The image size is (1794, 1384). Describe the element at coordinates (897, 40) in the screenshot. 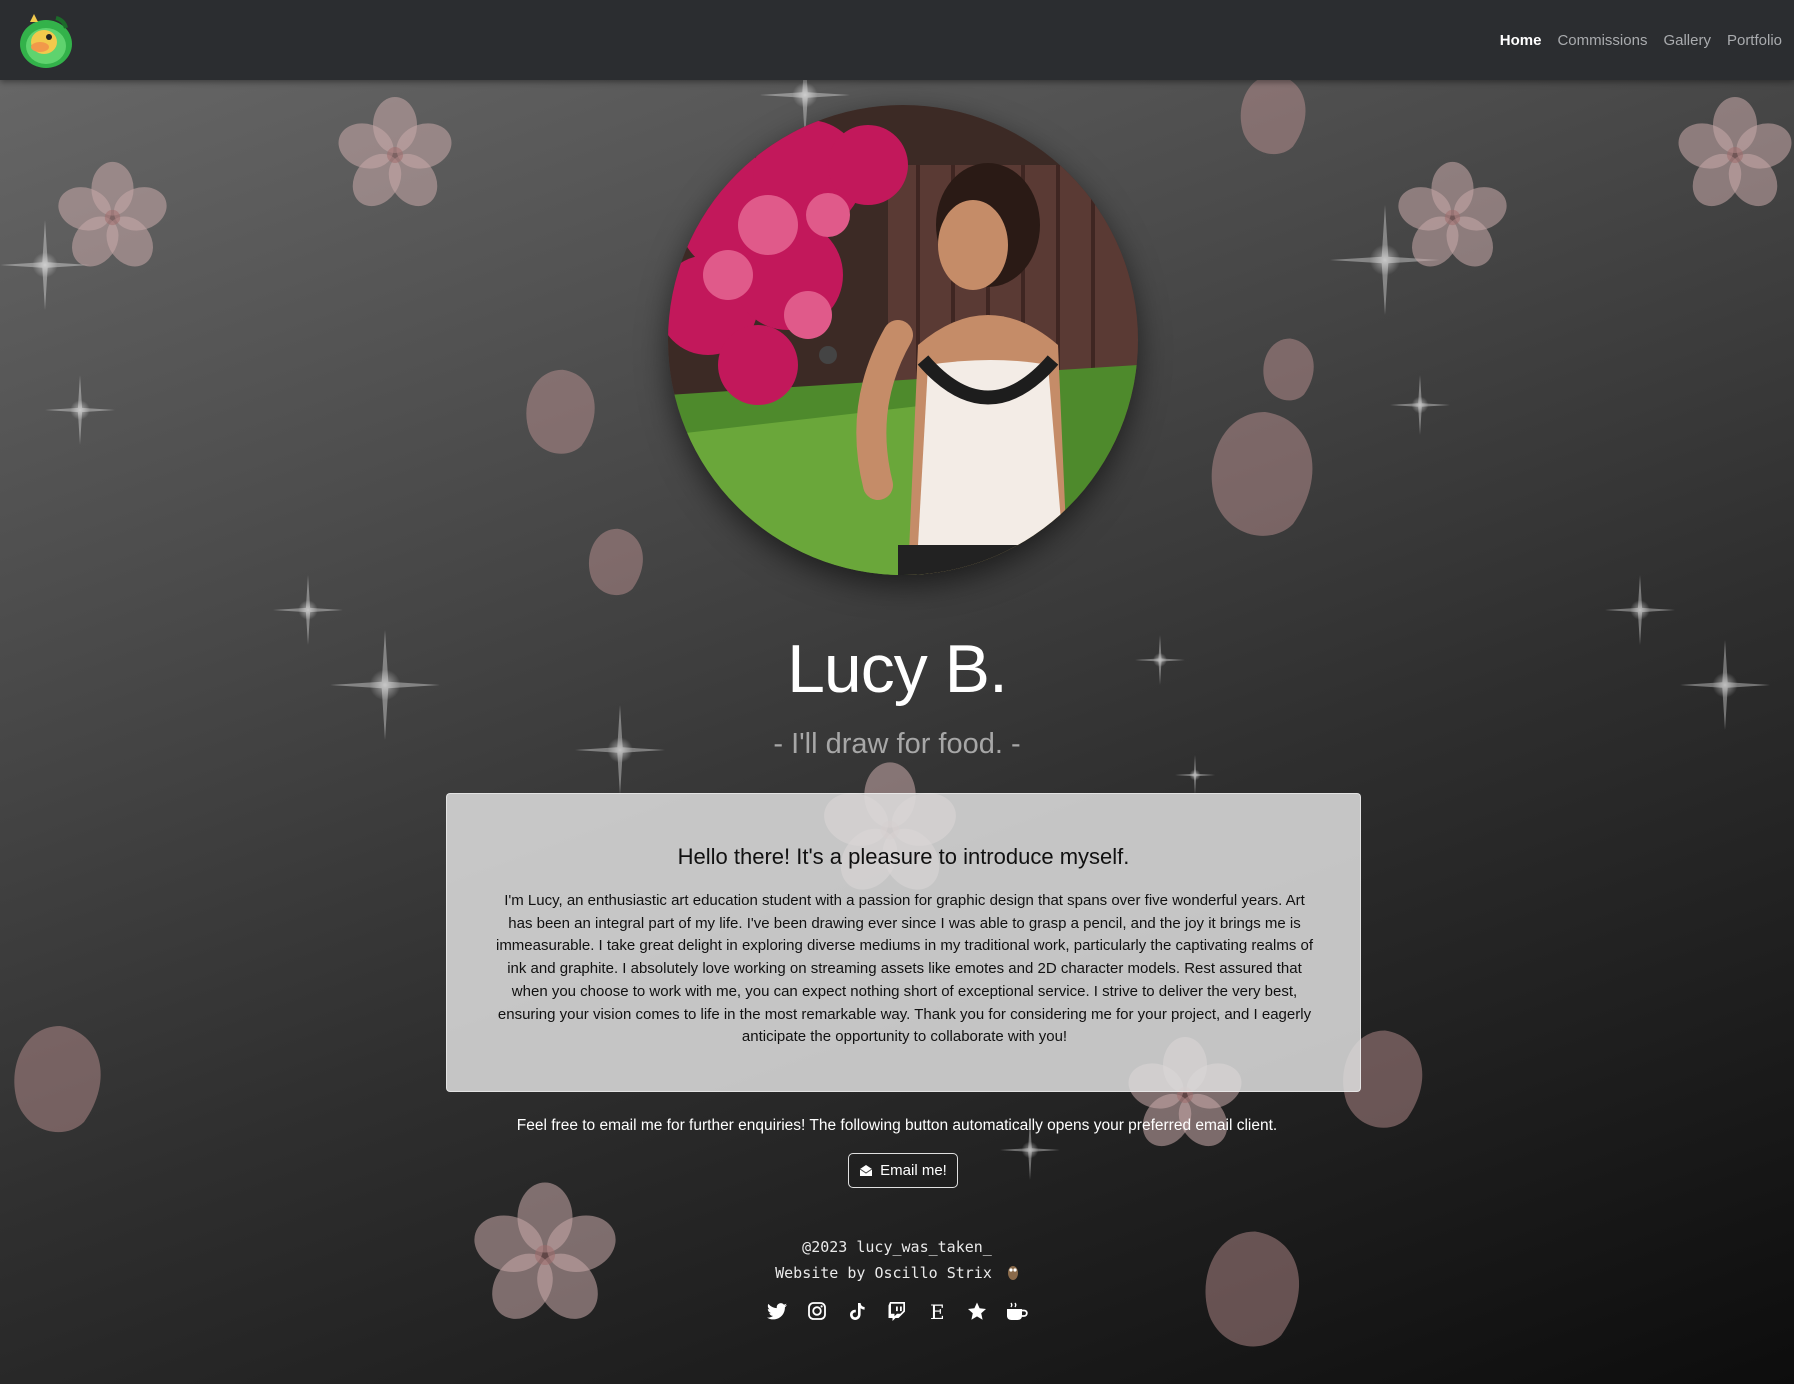

I see `navbar: Home Commissions Gallery Portfolio` at that location.